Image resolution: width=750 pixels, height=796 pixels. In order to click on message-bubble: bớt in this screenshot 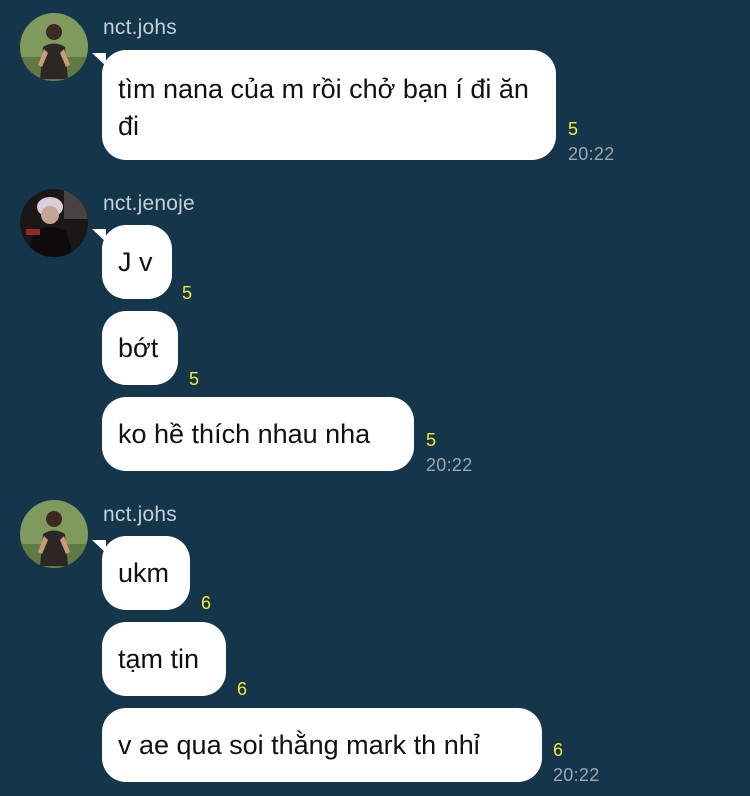, I will do `click(140, 348)`.